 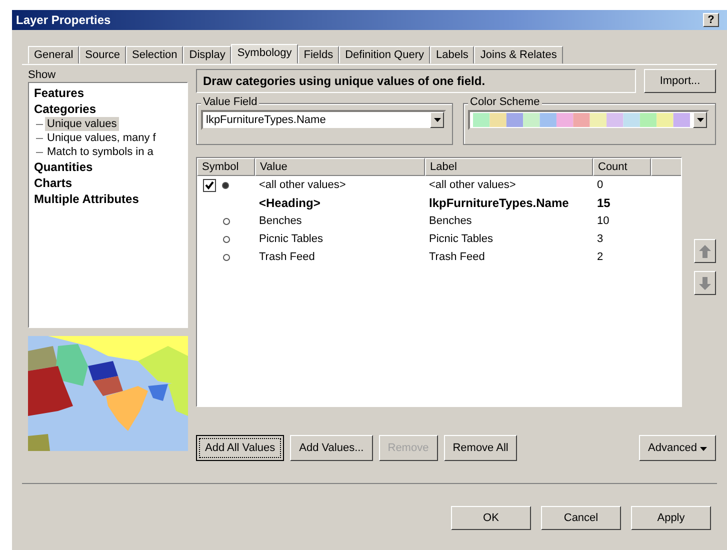 What do you see at coordinates (290, 203) in the screenshot?
I see `table-cell-text: <Heading>` at bounding box center [290, 203].